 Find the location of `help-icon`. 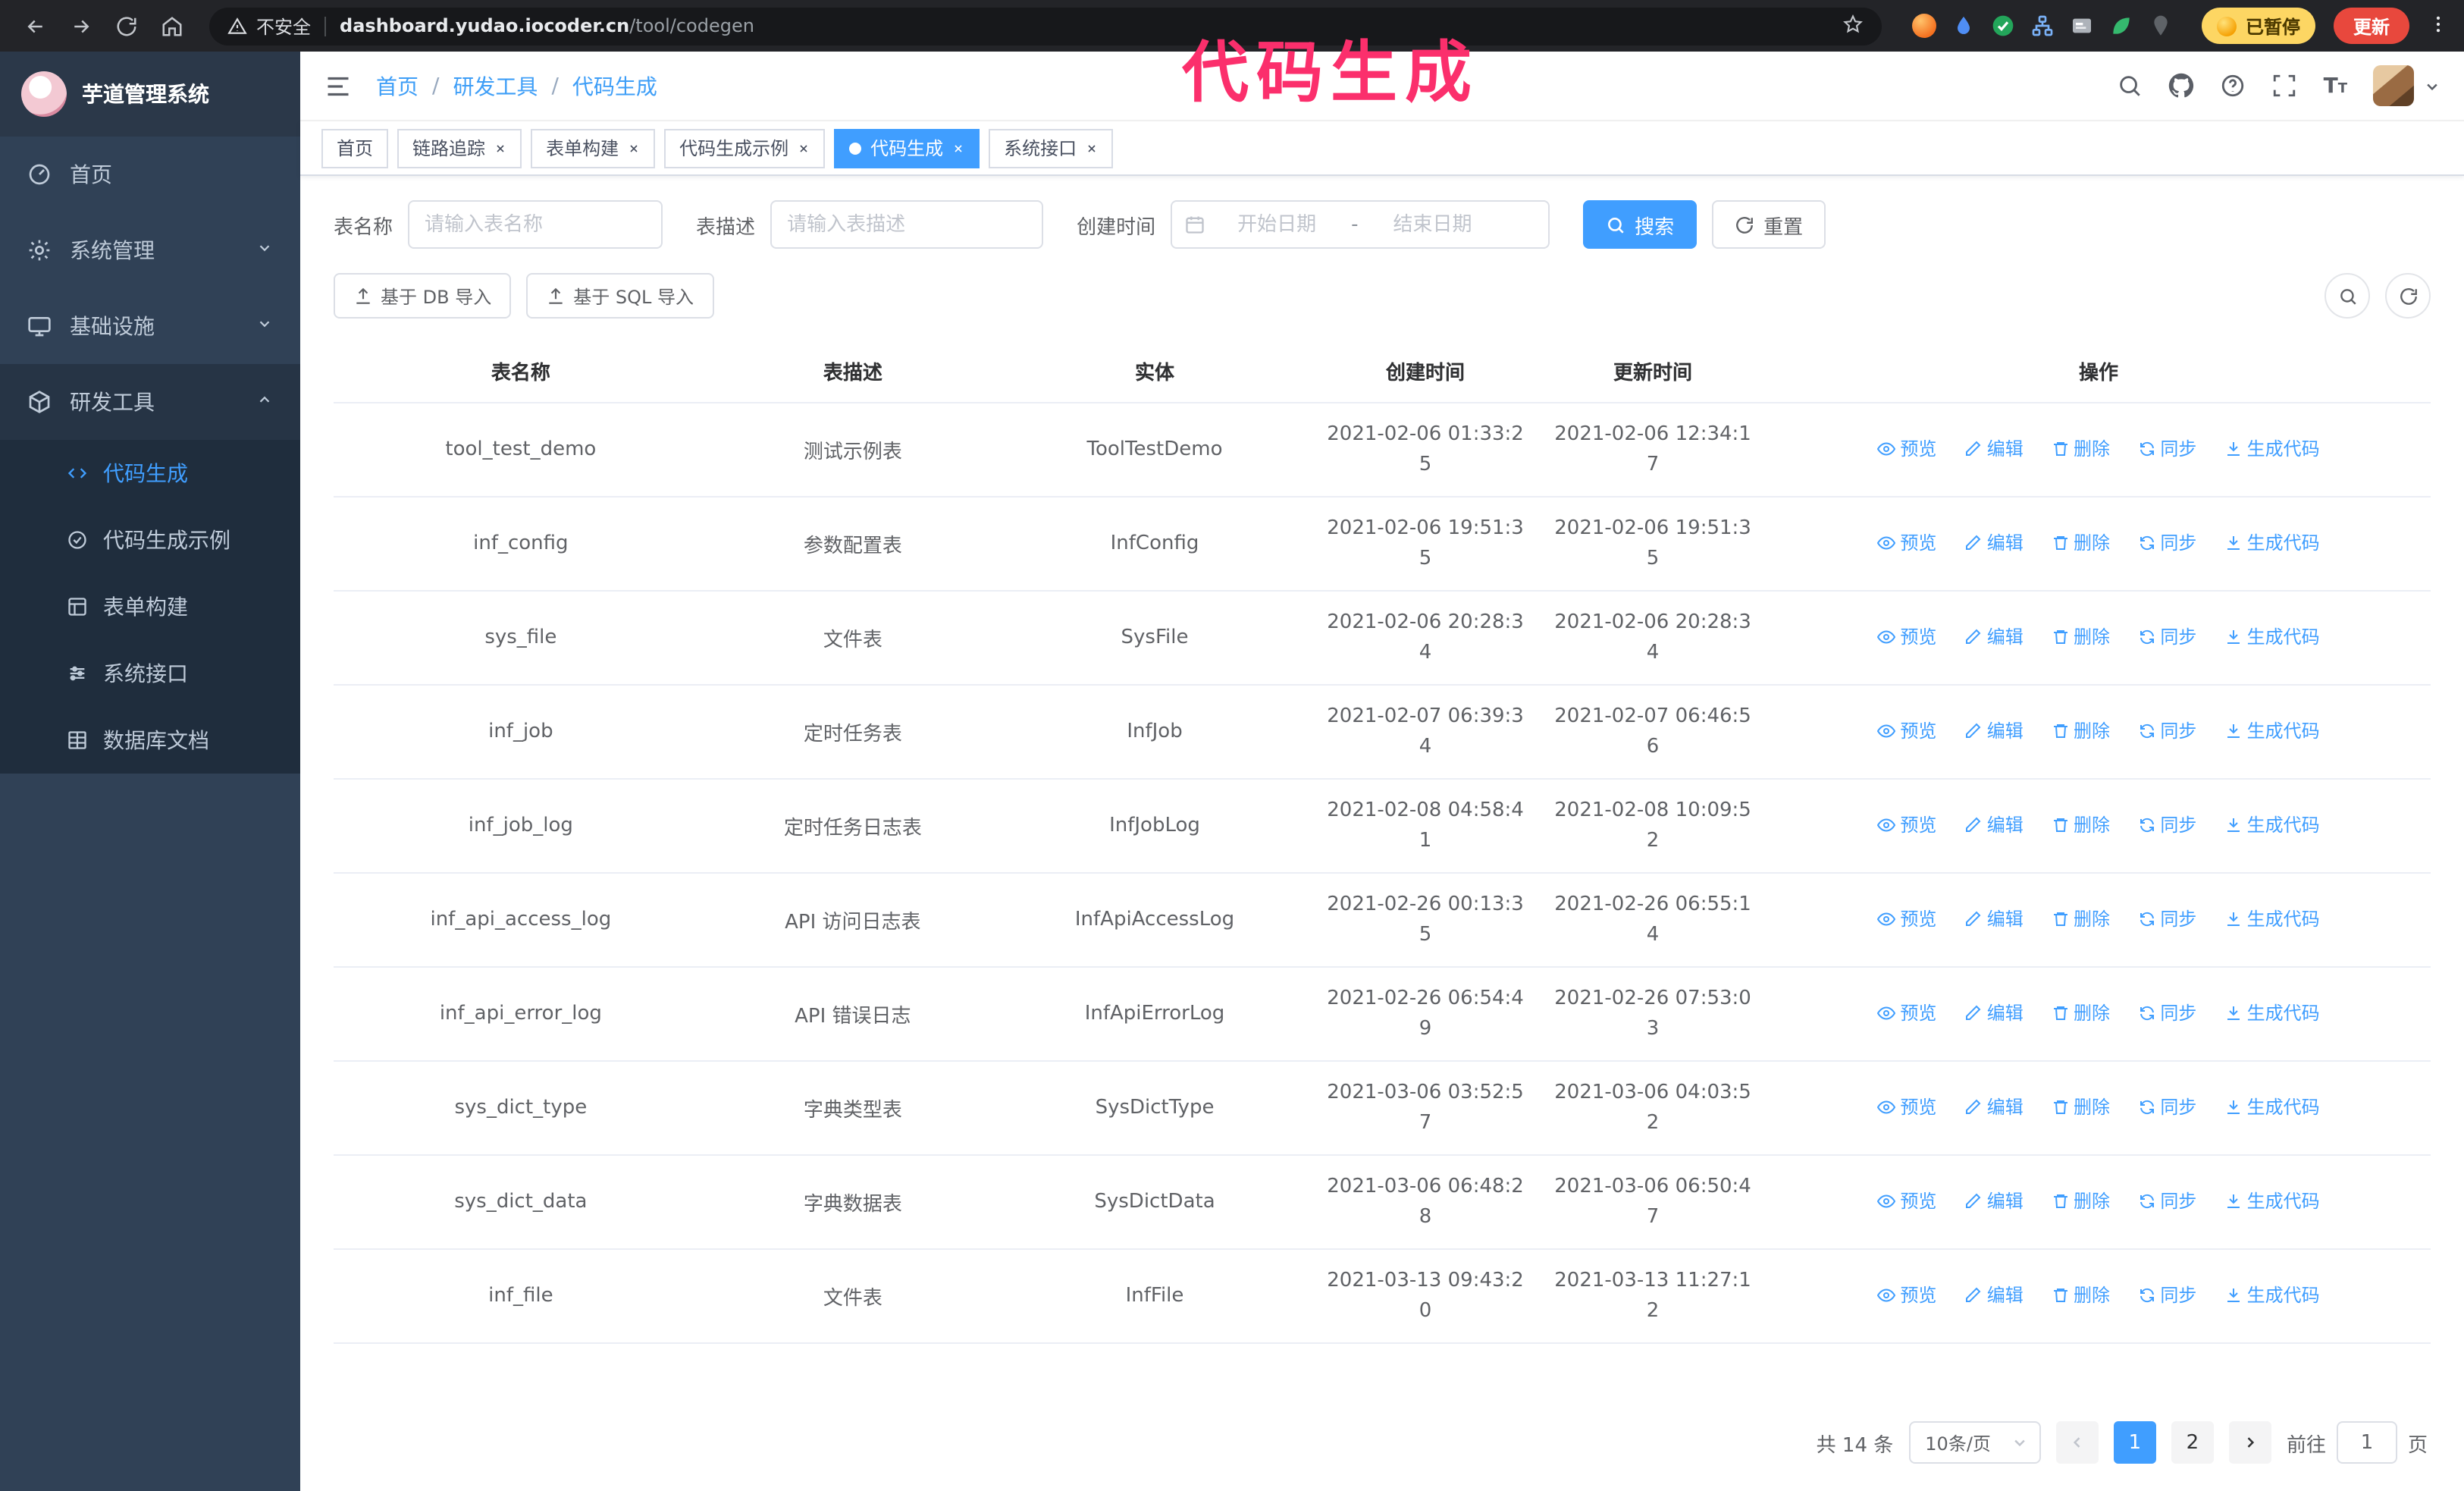

help-icon is located at coordinates (2233, 86).